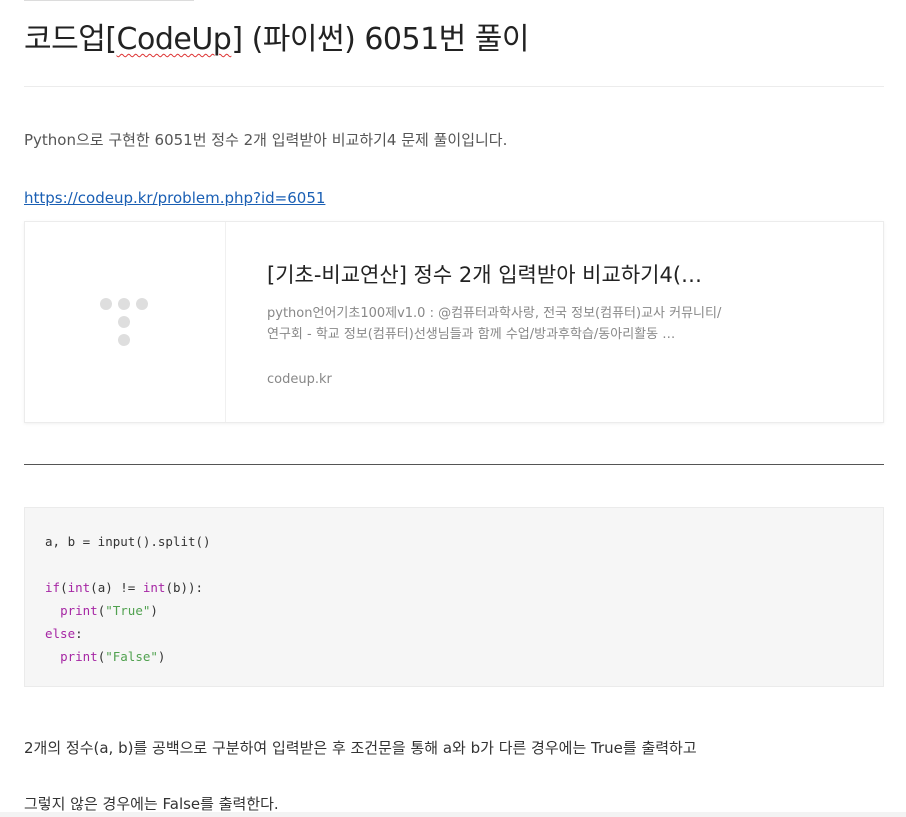 The width and height of the screenshot is (906, 817). Describe the element at coordinates (65, 39) in the screenshot. I see `title-prefix: 코드업` at that location.